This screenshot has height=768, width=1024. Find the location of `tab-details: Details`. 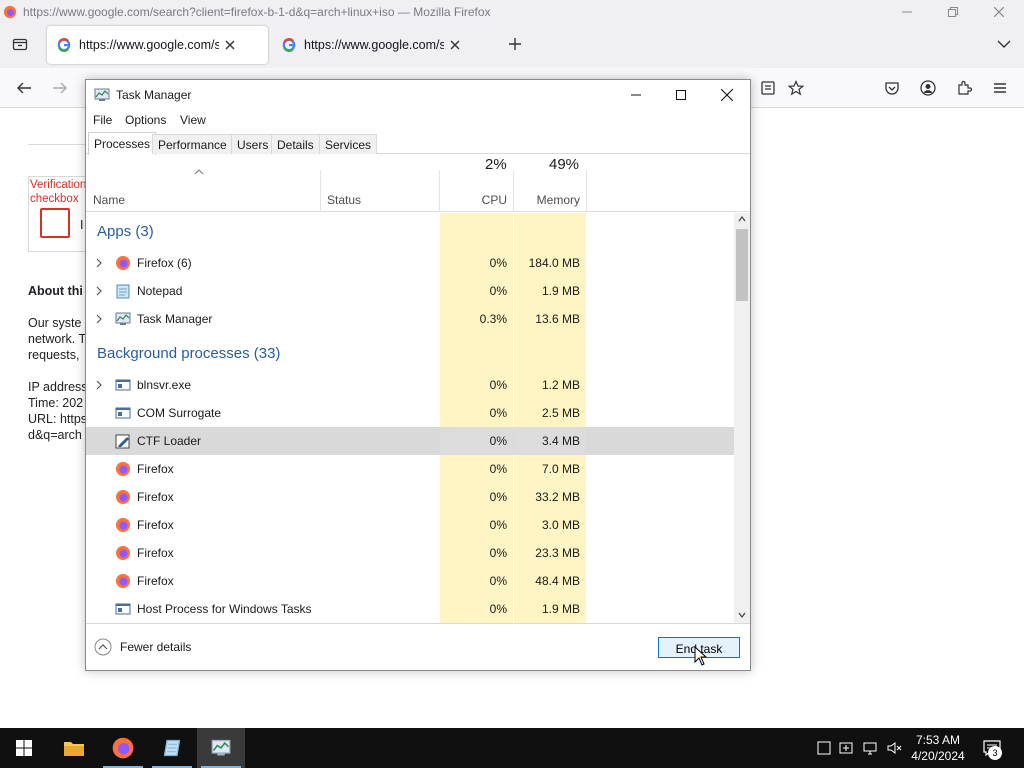

tab-details: Details is located at coordinates (295, 144).